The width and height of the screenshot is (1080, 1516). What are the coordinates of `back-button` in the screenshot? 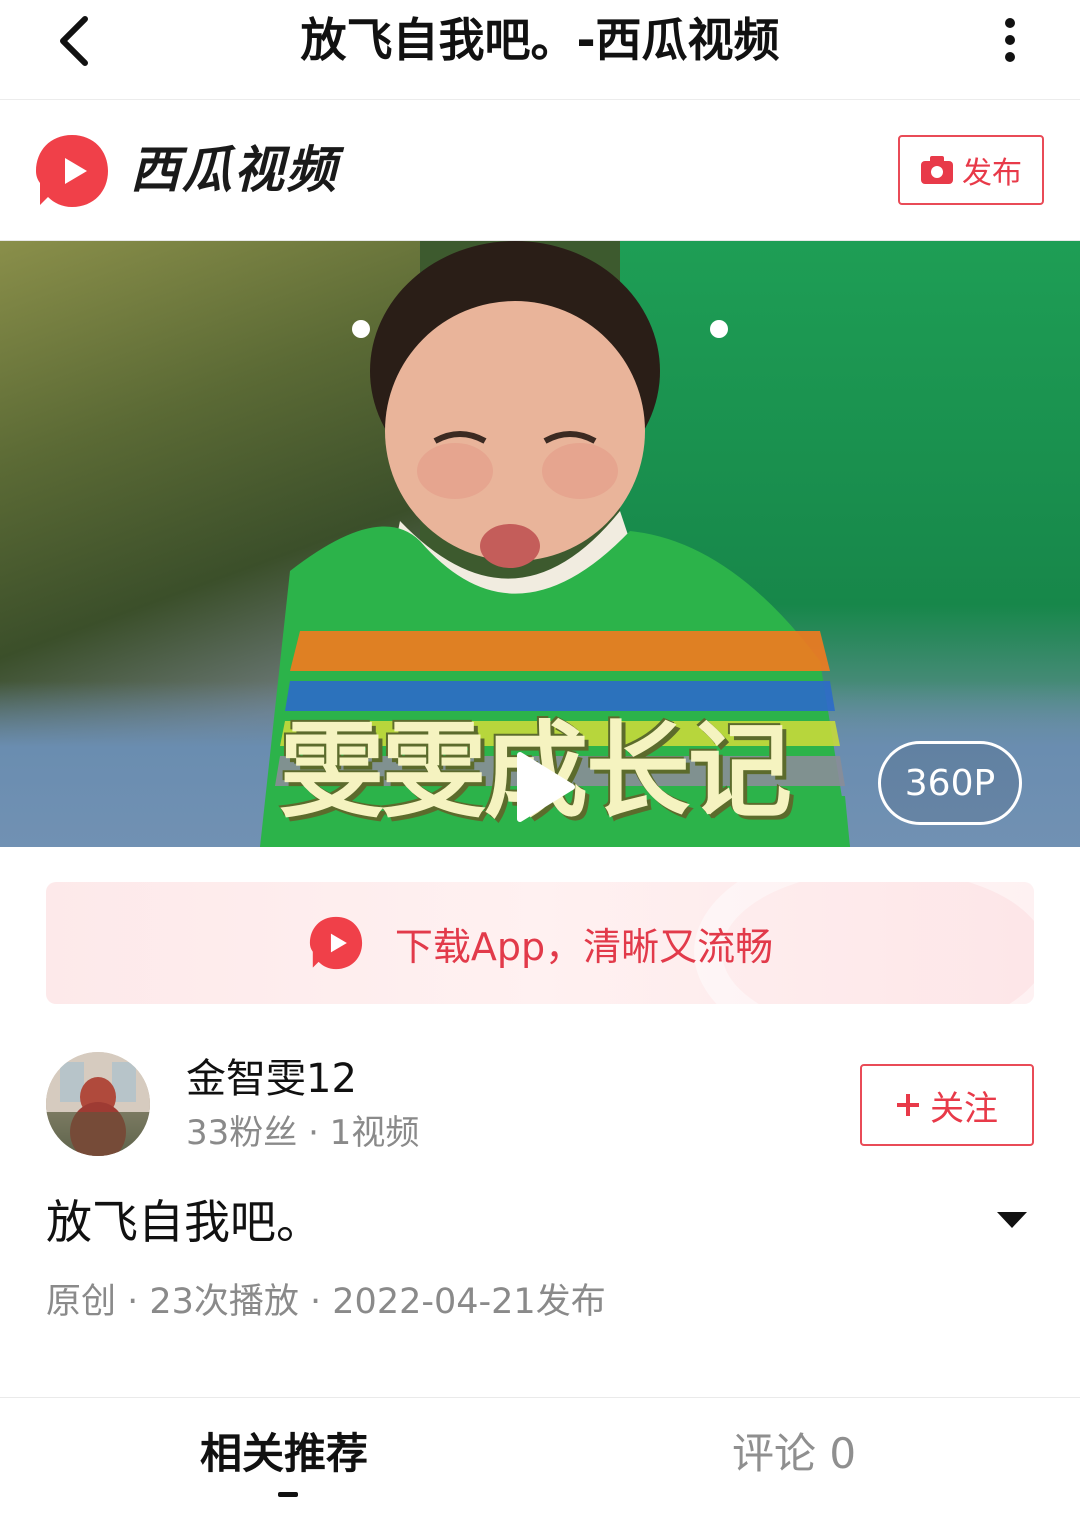 It's located at (75, 41).